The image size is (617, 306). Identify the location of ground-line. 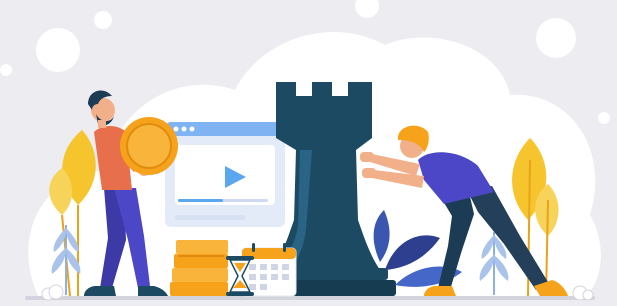
(310, 298).